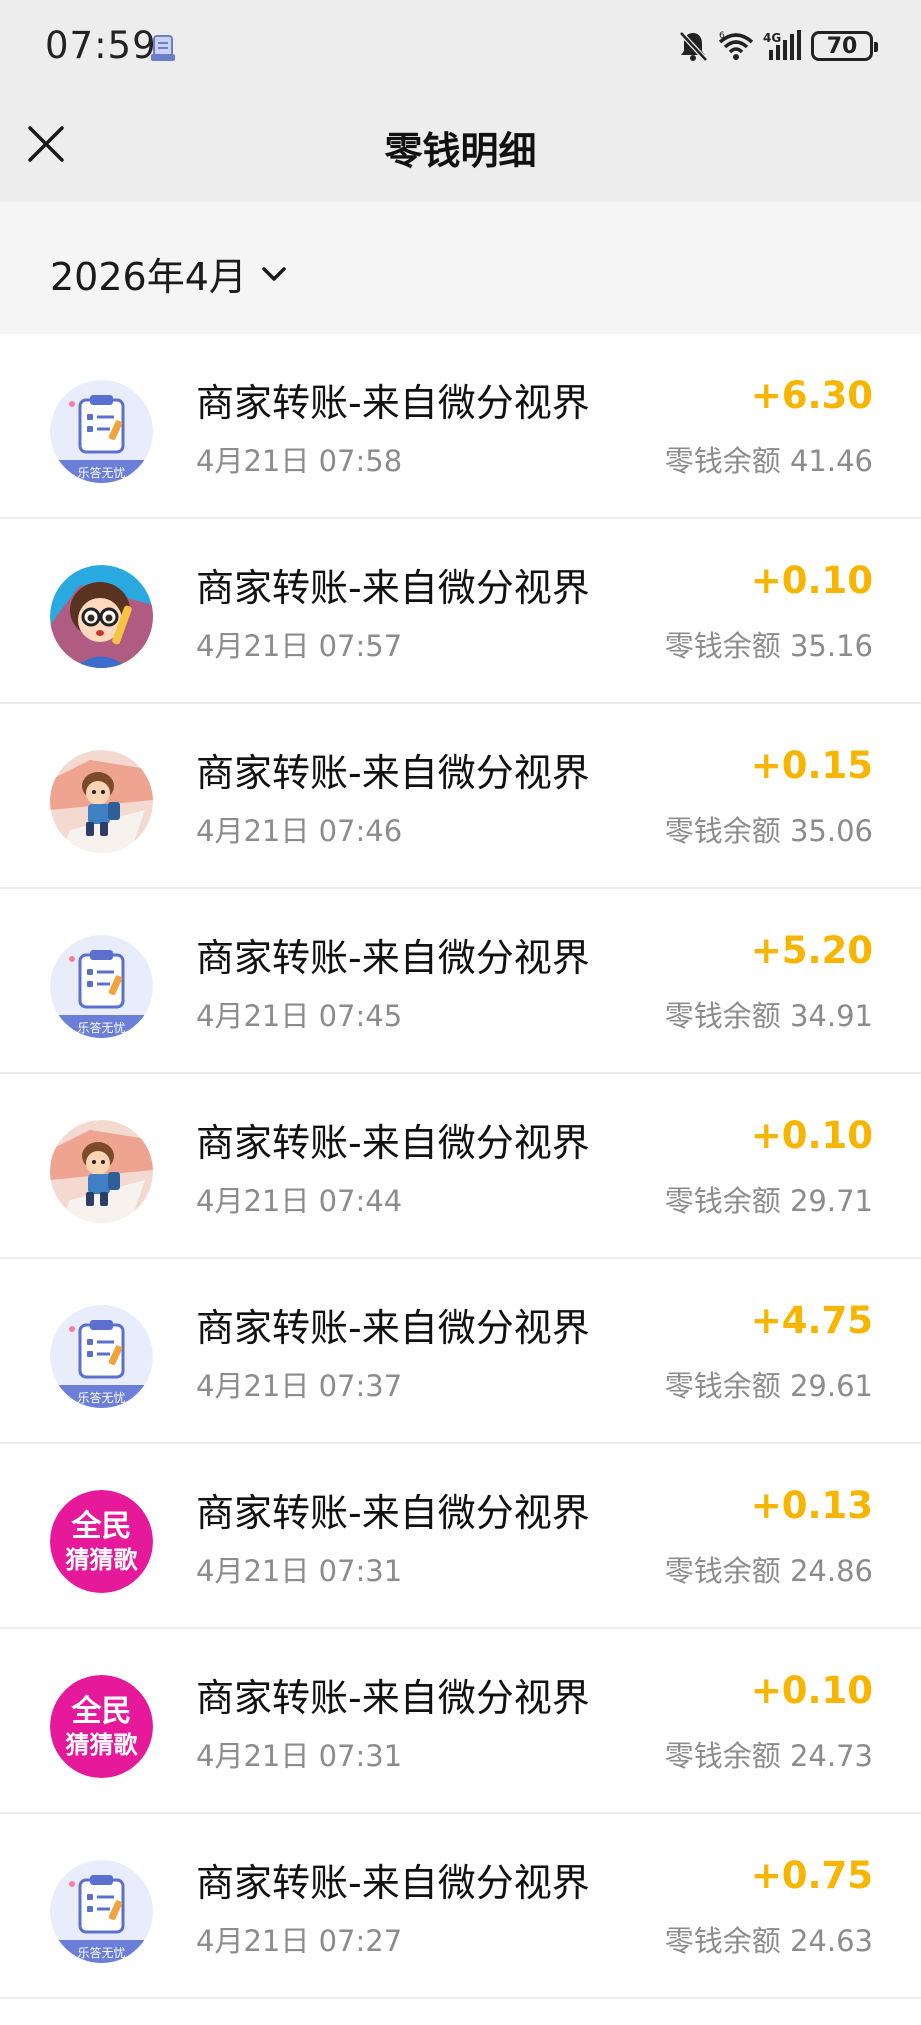 The image size is (921, 2025). I want to click on transaction-row: 商家转账-来自微分视界 4月21日 07:44 +0.10 零钱余额 29.71, so click(460, 1166).